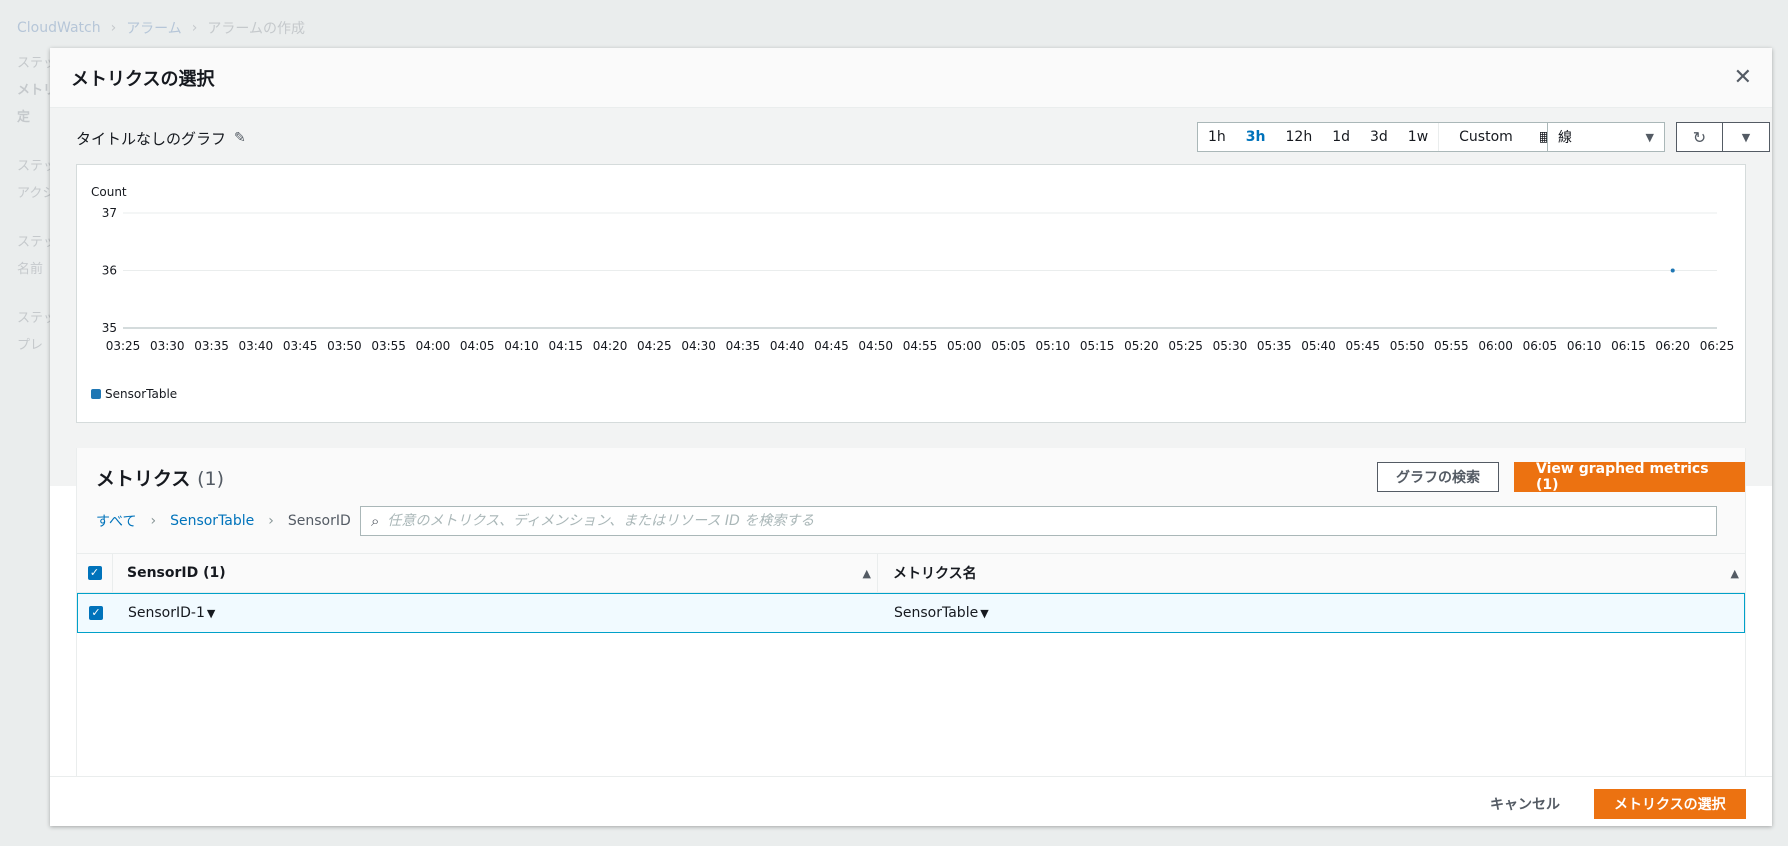 This screenshot has width=1788, height=846. Describe the element at coordinates (875, 346) in the screenshot. I see `x-tick-label: 04:50` at that location.